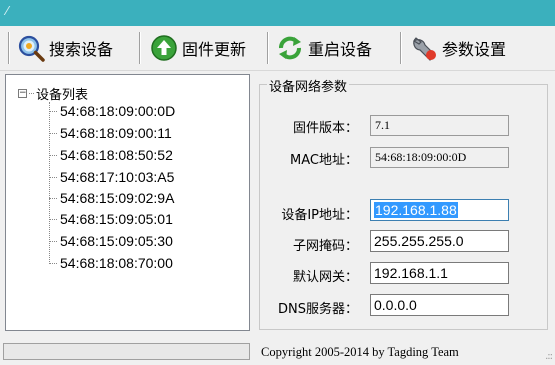 This screenshot has width=555, height=365. I want to click on device-mac: 54:68:15:09:05:30, so click(116, 241).